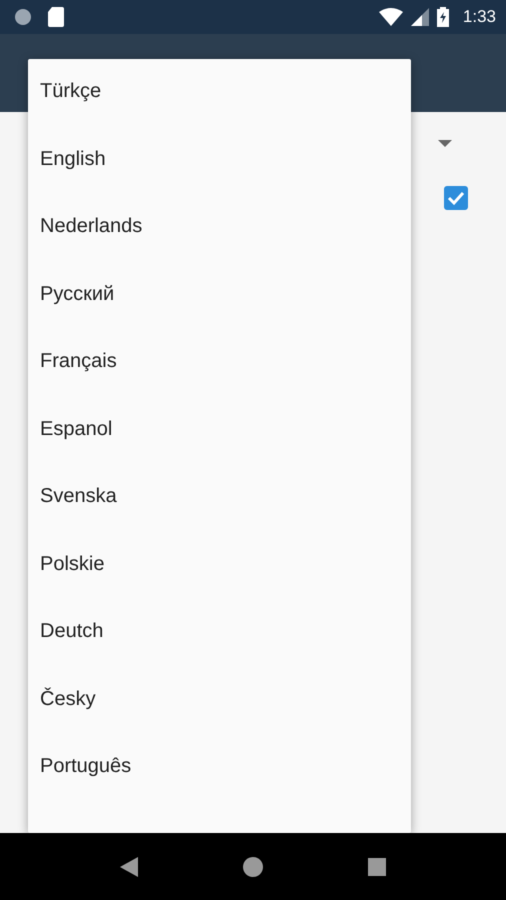  I want to click on language-option: Português, so click(219, 766).